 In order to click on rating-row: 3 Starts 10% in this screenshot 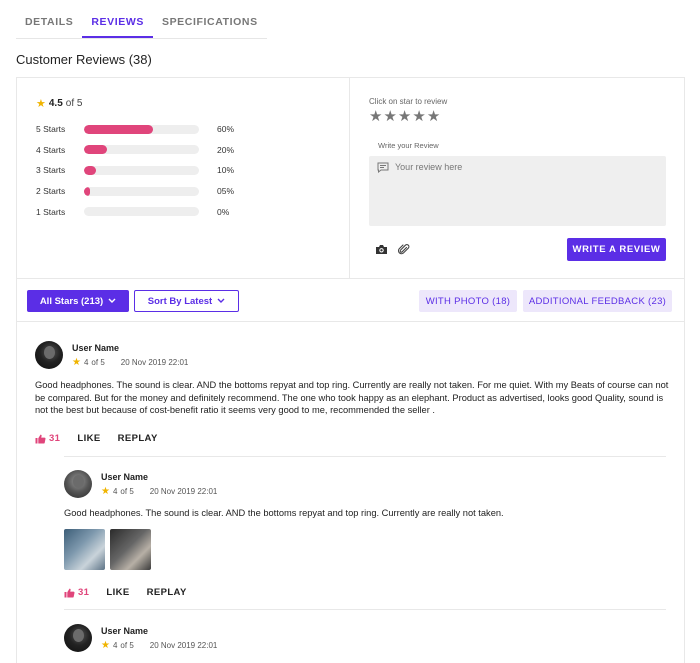, I will do `click(135, 170)`.